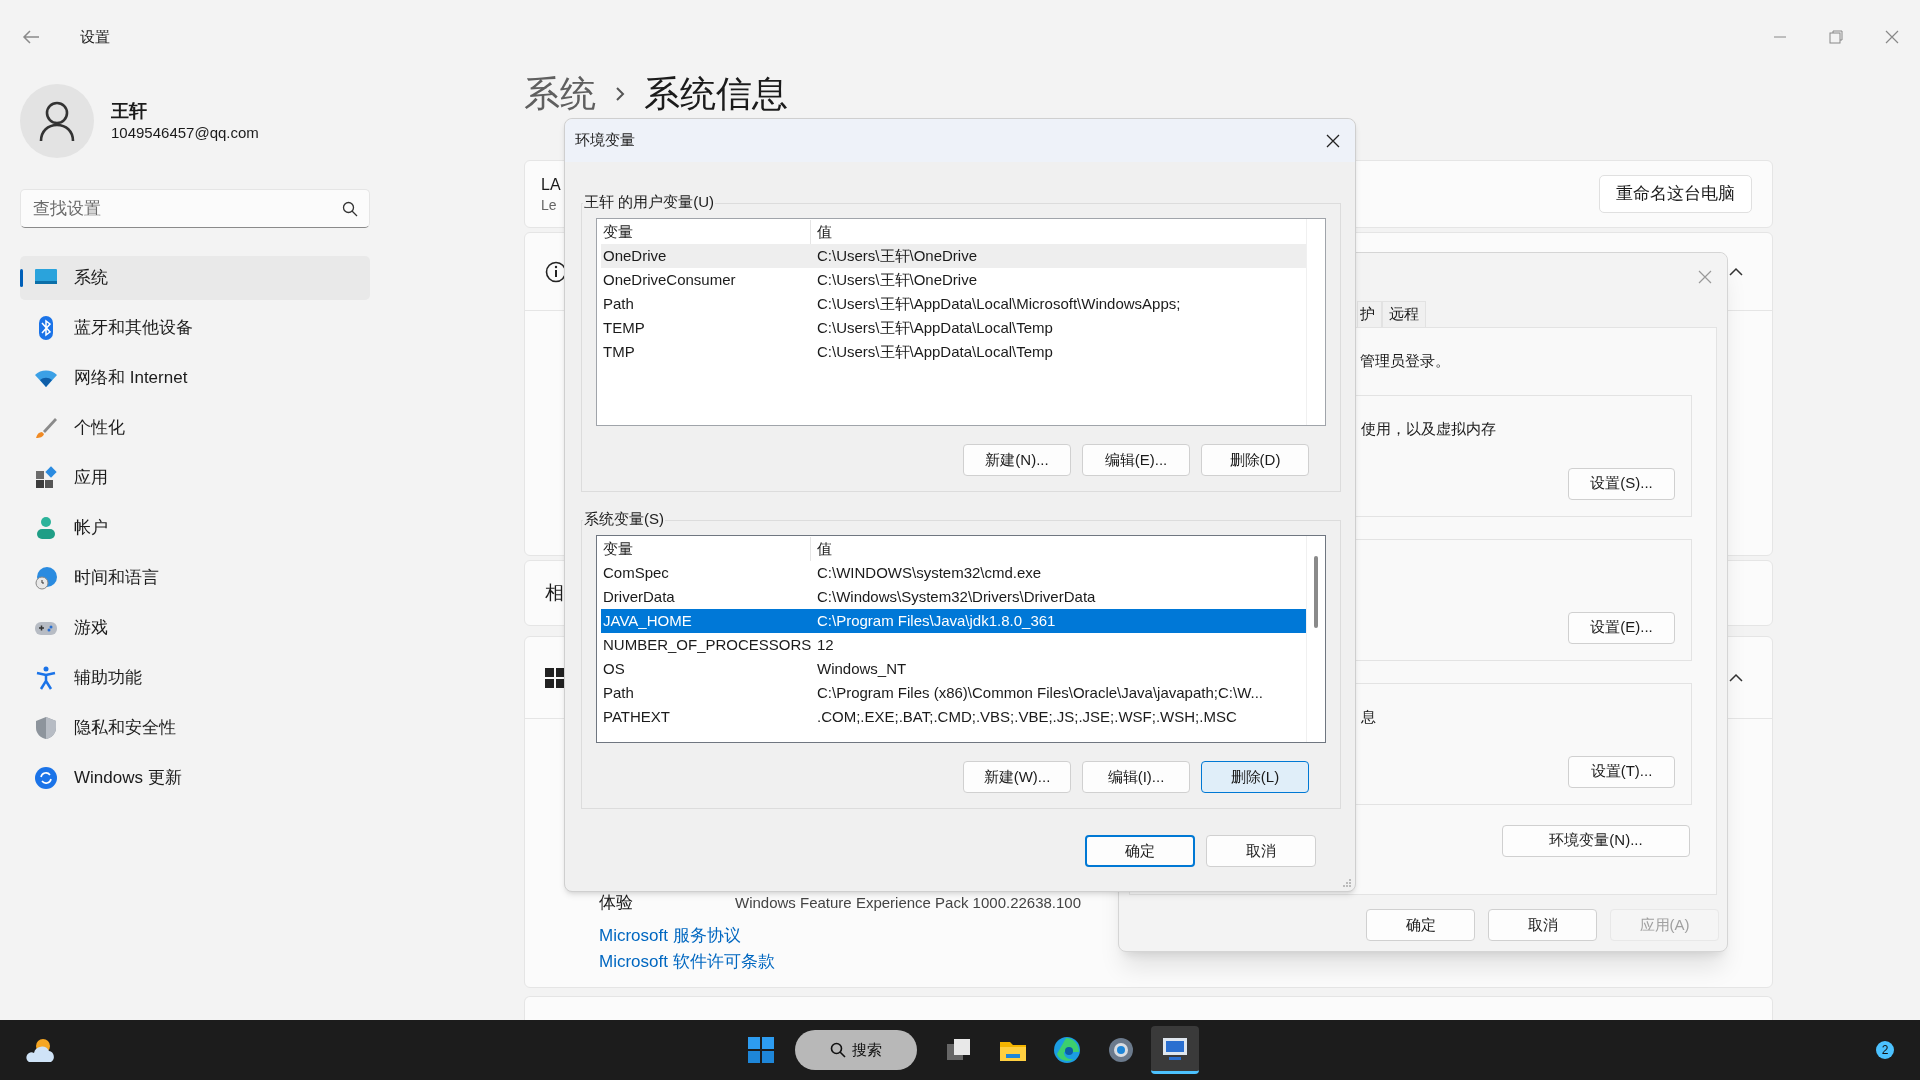 The height and width of the screenshot is (1080, 1920). What do you see at coordinates (1333, 140) in the screenshot?
I see `close-icon` at bounding box center [1333, 140].